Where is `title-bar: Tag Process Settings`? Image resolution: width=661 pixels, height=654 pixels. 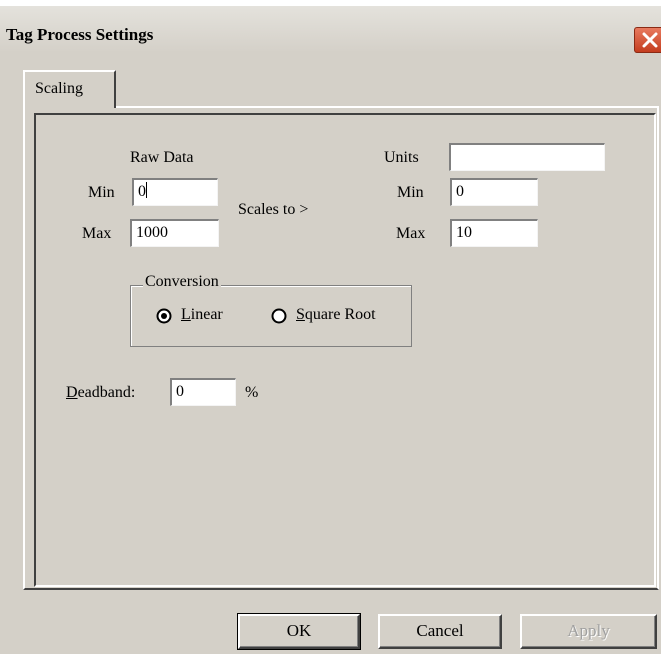
title-bar: Tag Process Settings is located at coordinates (330, 29).